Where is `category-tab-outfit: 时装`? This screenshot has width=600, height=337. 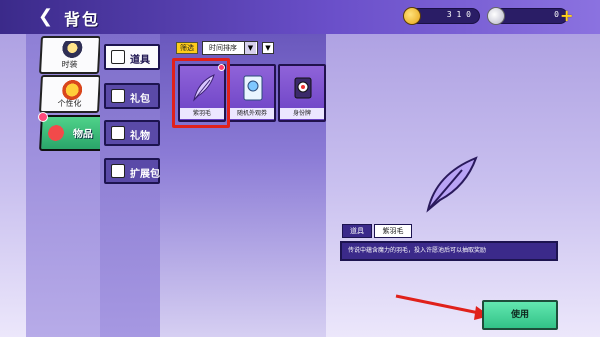 category-tab-outfit: 时装 is located at coordinates (70, 55).